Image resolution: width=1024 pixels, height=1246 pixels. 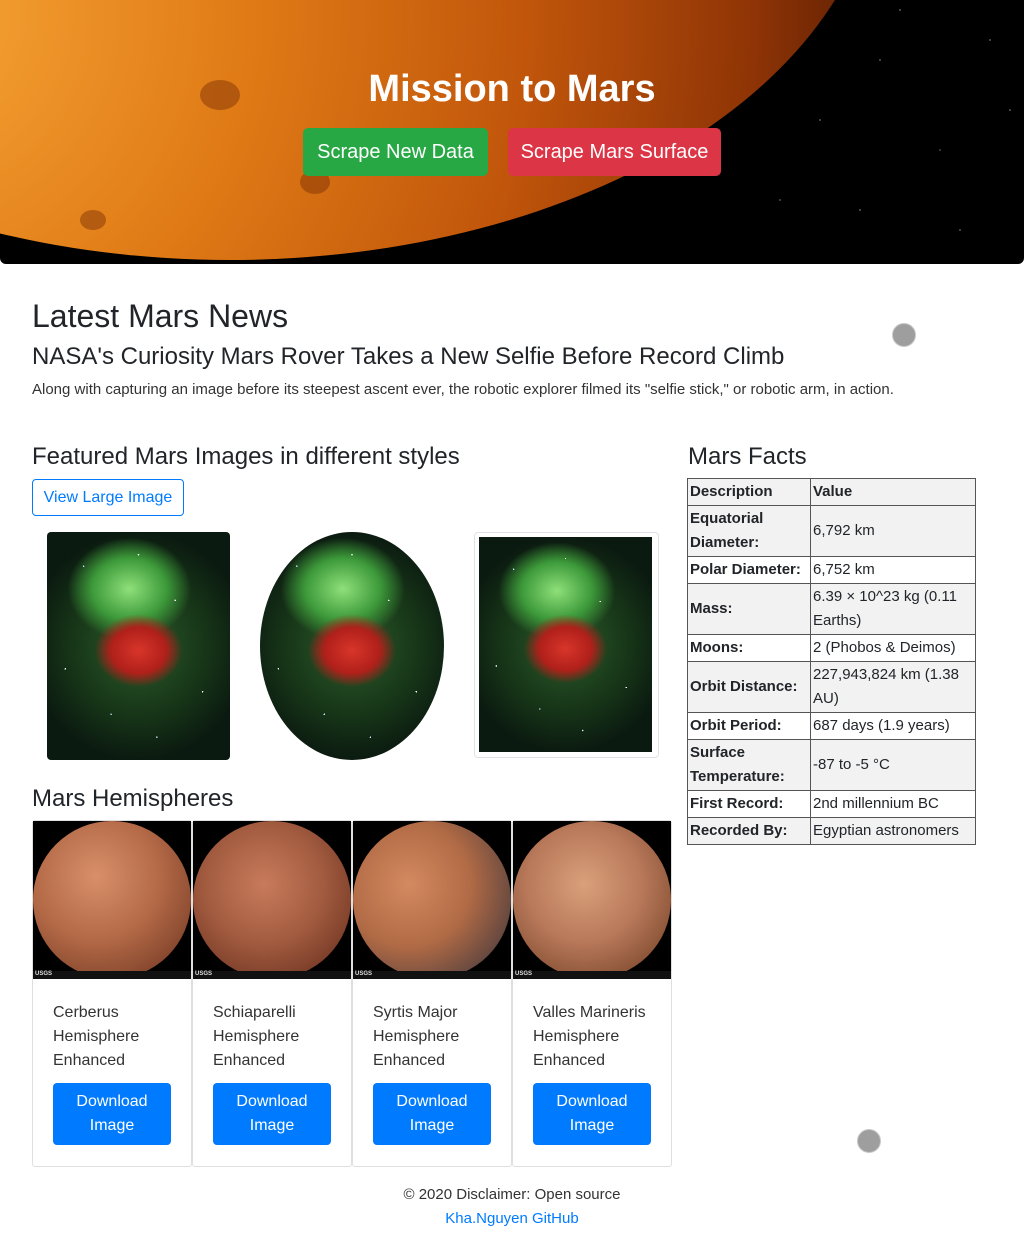 I want to click on fact-description: Mass:, so click(x=749, y=609).